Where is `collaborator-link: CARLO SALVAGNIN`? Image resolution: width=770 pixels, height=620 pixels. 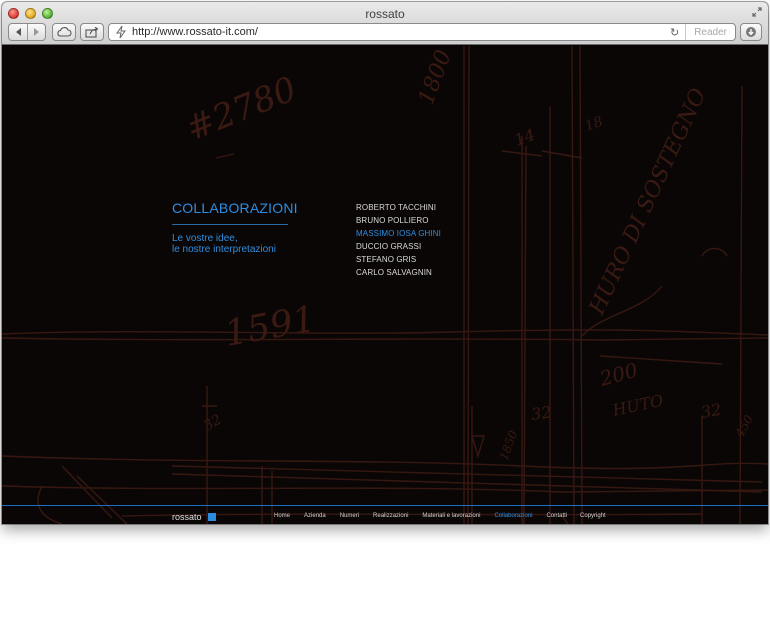 collaborator-link: CARLO SALVAGNIN is located at coordinates (398, 272).